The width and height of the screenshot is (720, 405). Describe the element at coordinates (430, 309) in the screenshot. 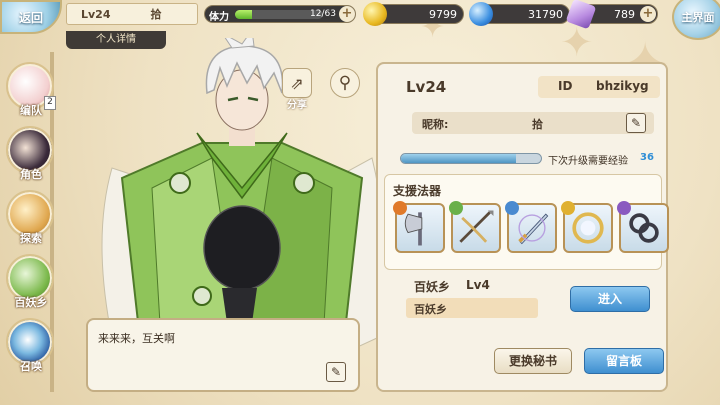

I see `village-value: 百妖乡` at that location.